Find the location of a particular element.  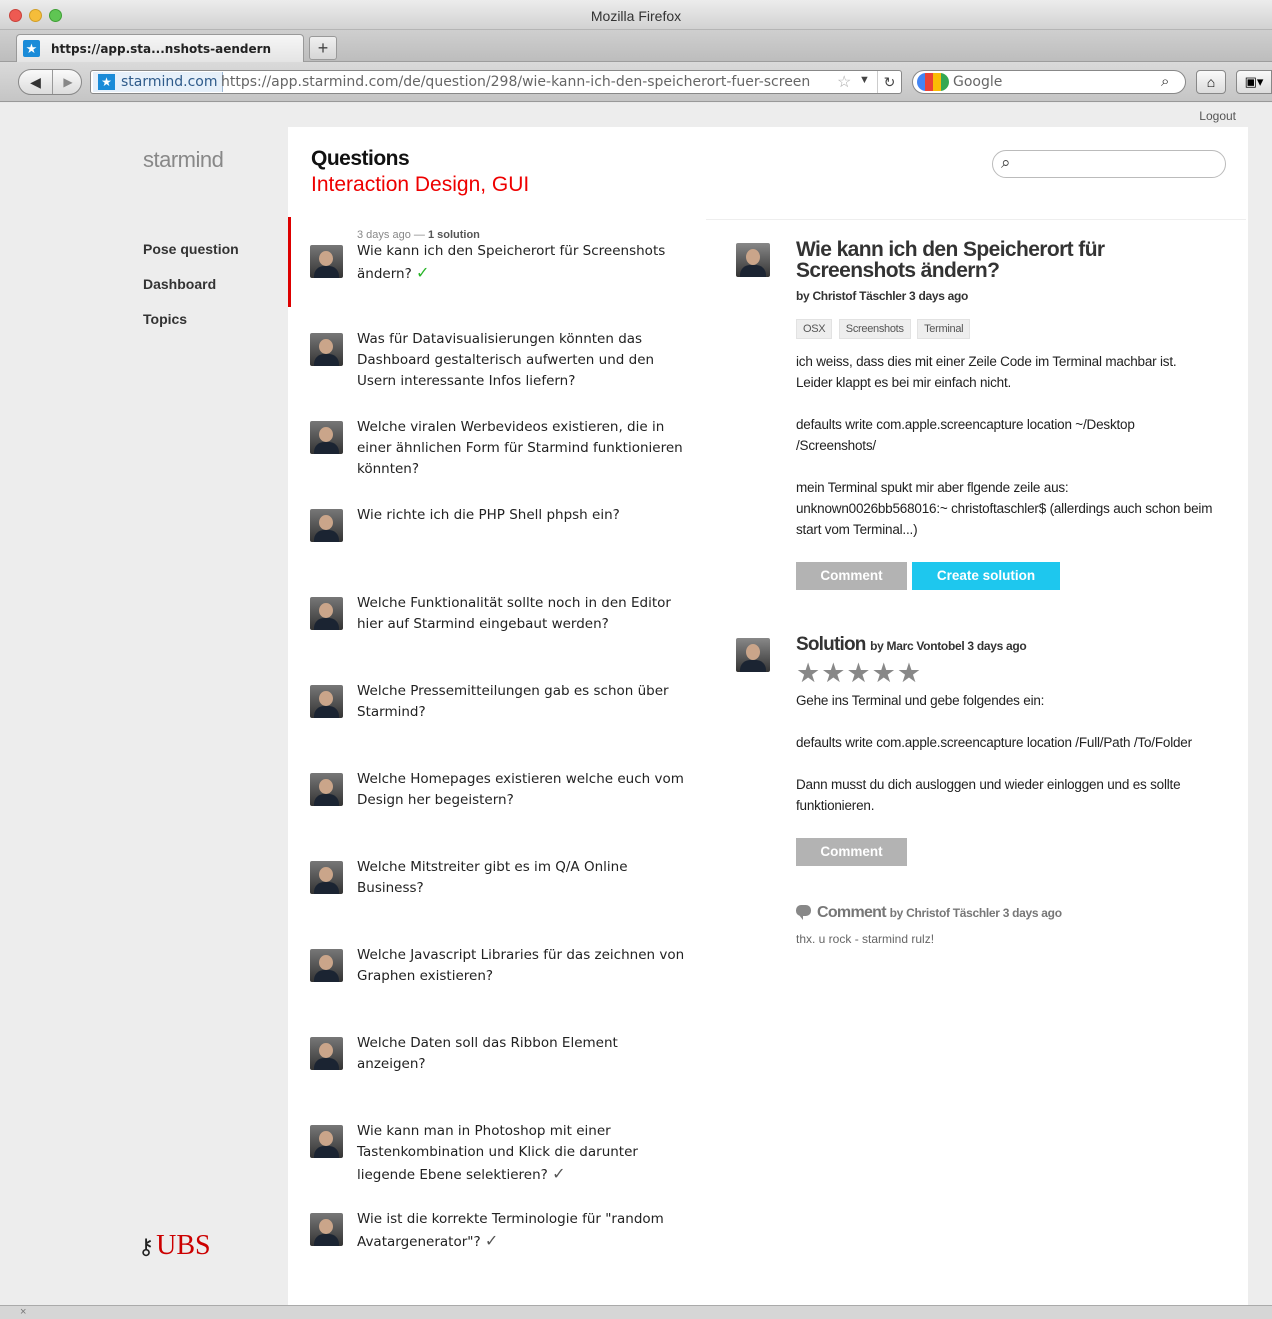

forward-button: ▶ is located at coordinates (68, 82).